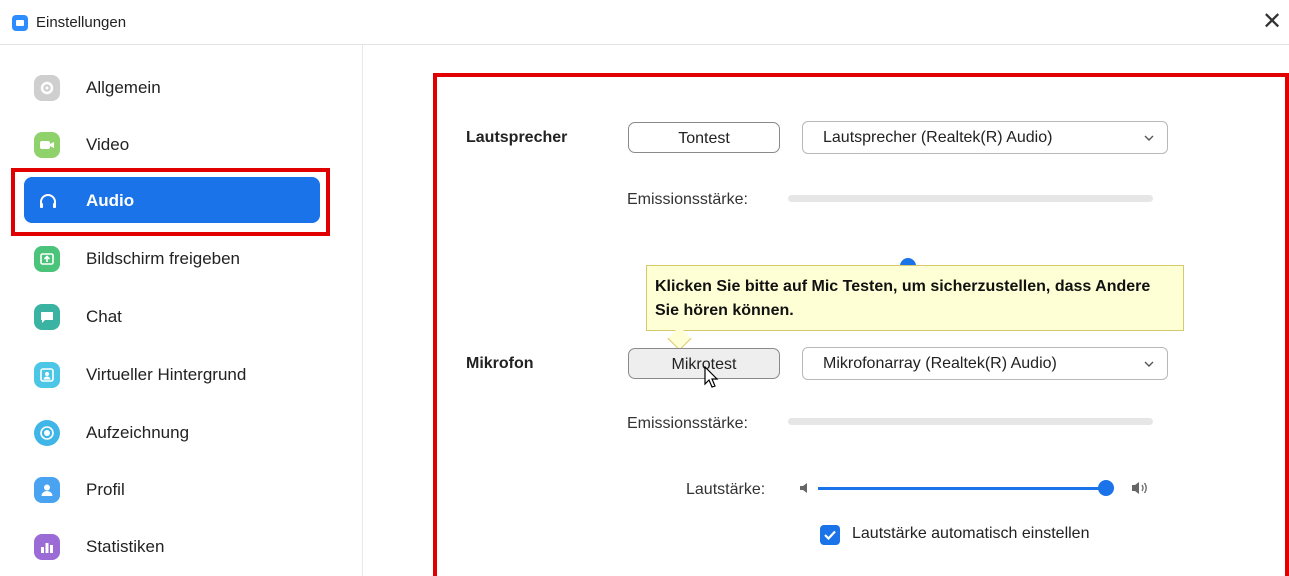 This screenshot has height=576, width=1289. I want to click on speaker-device-value: Lautsprecher (Realtek(R) Audio), so click(938, 137).